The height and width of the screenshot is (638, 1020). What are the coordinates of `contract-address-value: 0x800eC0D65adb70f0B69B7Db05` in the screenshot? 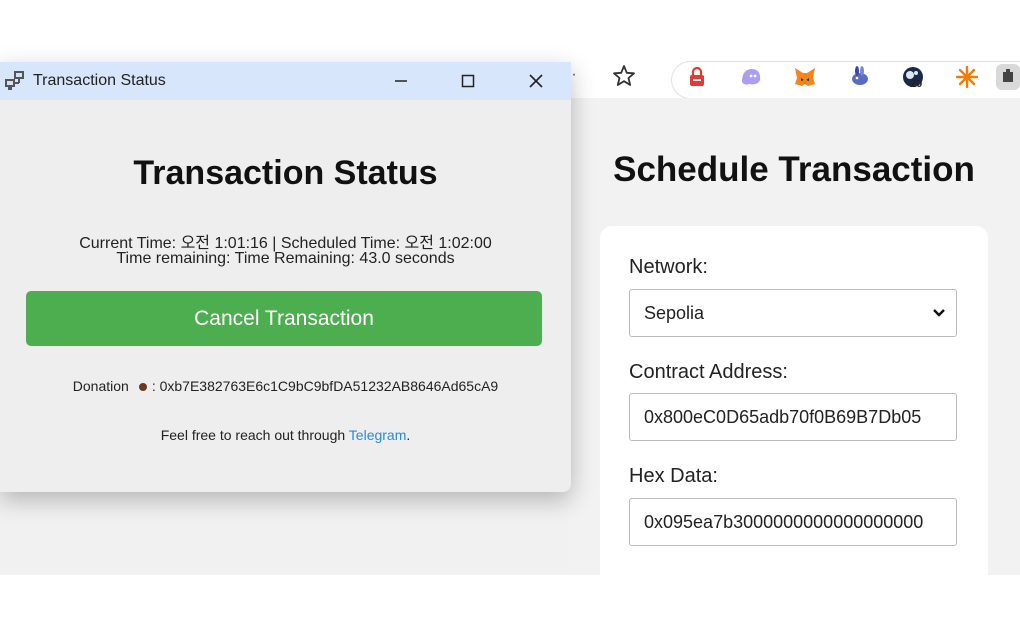 It's located at (783, 416).